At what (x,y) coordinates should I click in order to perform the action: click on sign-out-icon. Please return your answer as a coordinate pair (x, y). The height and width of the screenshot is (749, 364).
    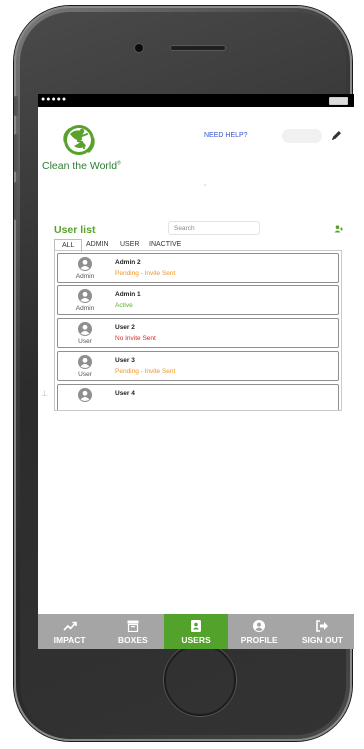
    Looking at the image, I should click on (322, 626).